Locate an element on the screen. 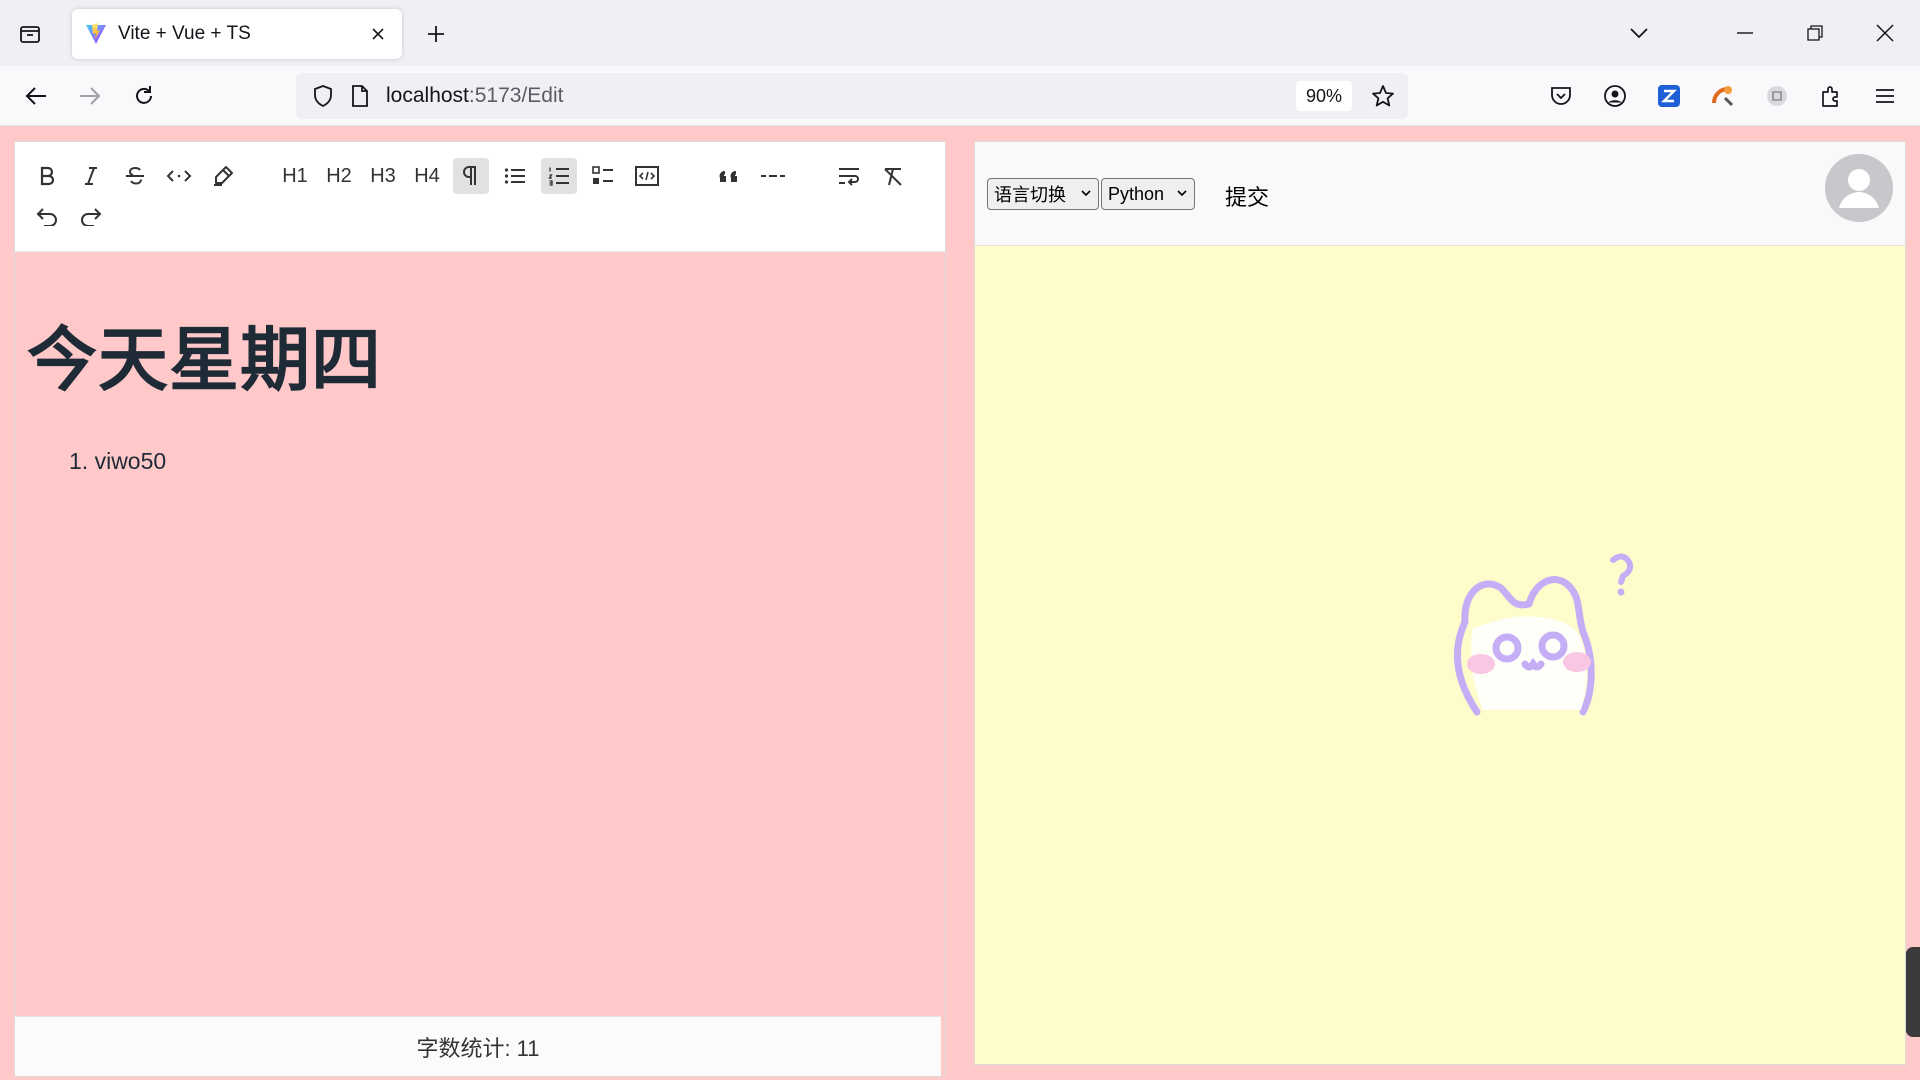 This screenshot has height=1080, width=1920. task-list-icon is located at coordinates (603, 176).